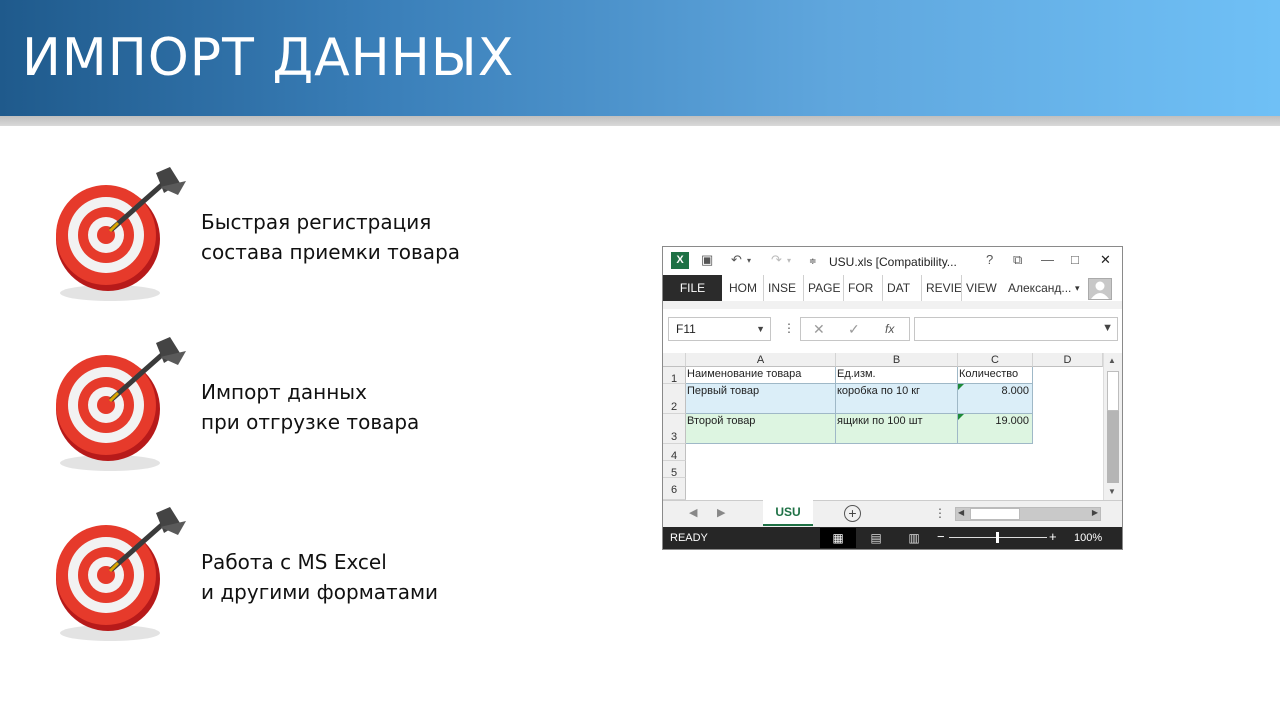 This screenshot has height=720, width=1280. Describe the element at coordinates (761, 399) in the screenshot. I see `table-cell: Первый товар` at that location.